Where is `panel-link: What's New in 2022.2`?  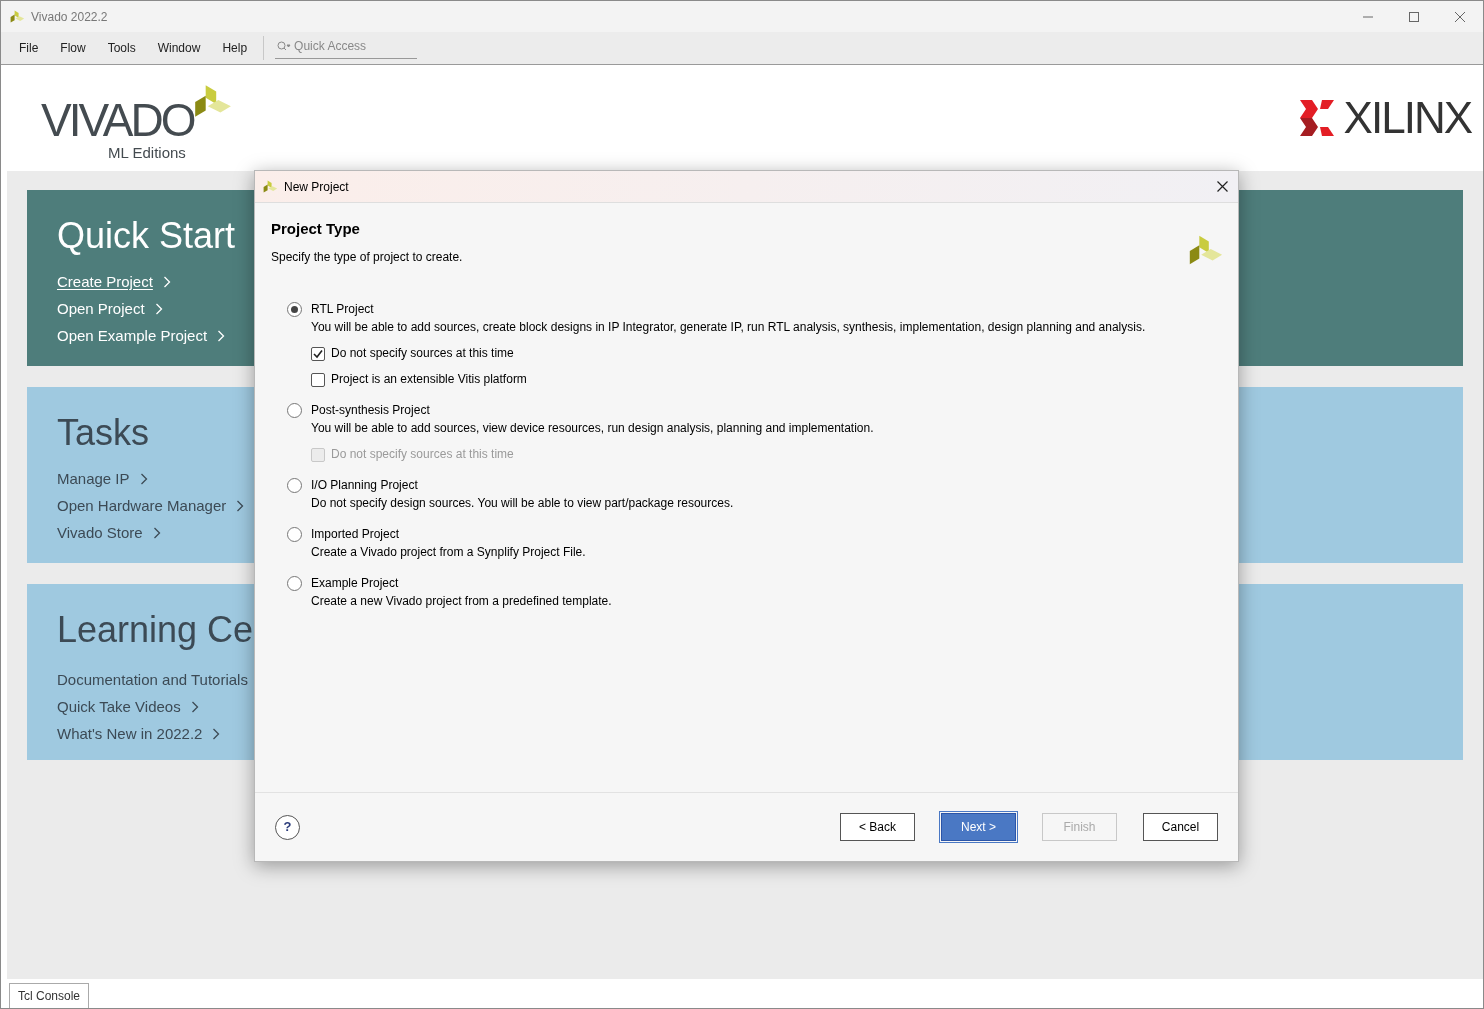 panel-link: What's New in 2022.2 is located at coordinates (130, 734).